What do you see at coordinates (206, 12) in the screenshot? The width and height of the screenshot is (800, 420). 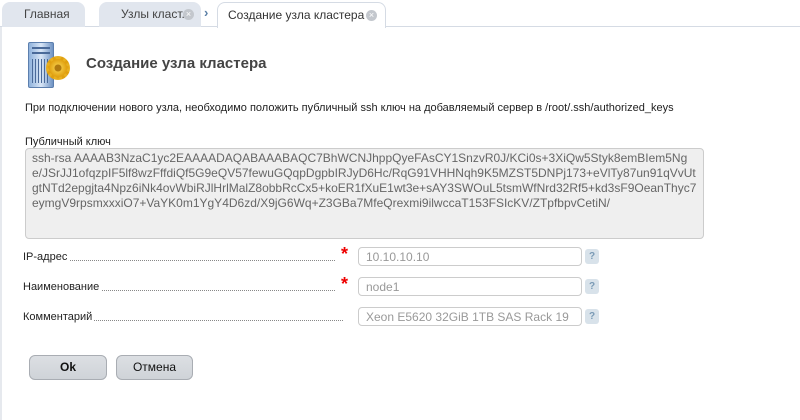 I see `chevron-right-icon: ›` at bounding box center [206, 12].